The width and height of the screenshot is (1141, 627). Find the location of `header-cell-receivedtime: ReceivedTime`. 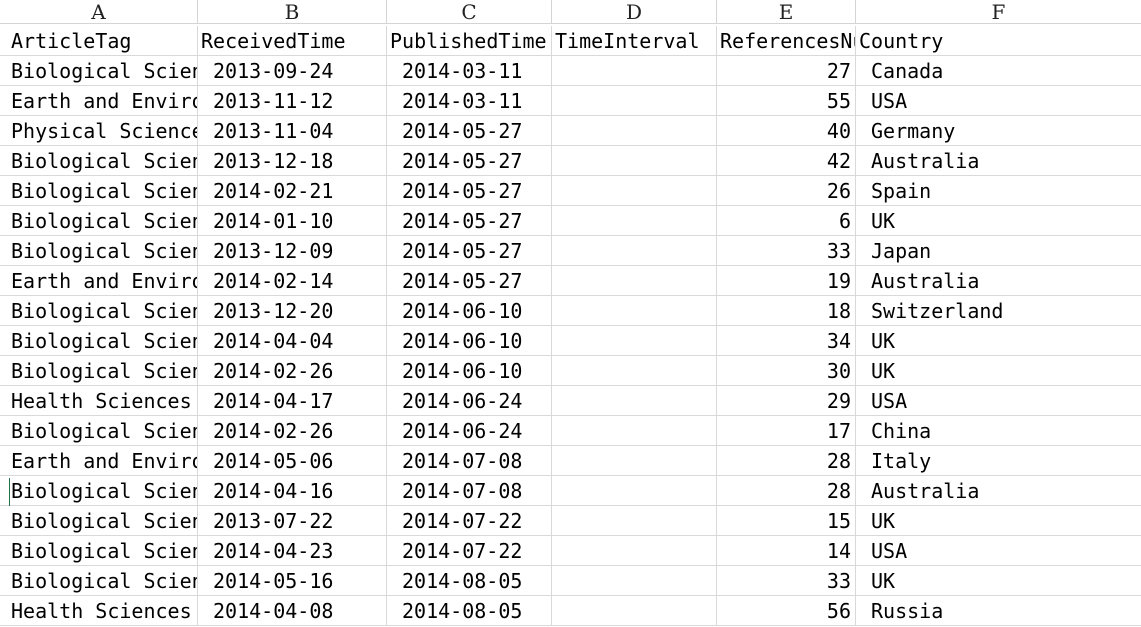

header-cell-receivedtime: ReceivedTime is located at coordinates (292, 41).